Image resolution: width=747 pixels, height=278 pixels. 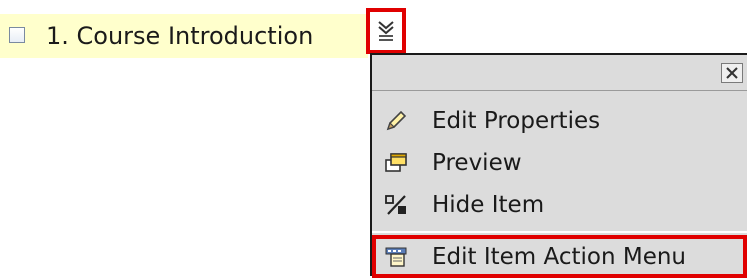 I want to click on menu-item-preview: Preview, so click(x=559, y=163).